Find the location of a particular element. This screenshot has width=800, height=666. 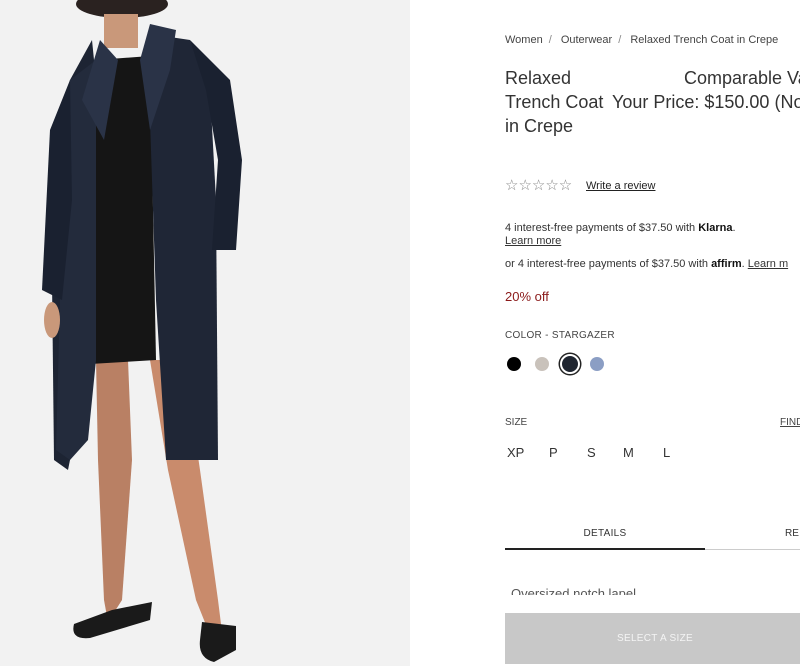

color-label: COLOR - STARGAZER is located at coordinates (560, 335).